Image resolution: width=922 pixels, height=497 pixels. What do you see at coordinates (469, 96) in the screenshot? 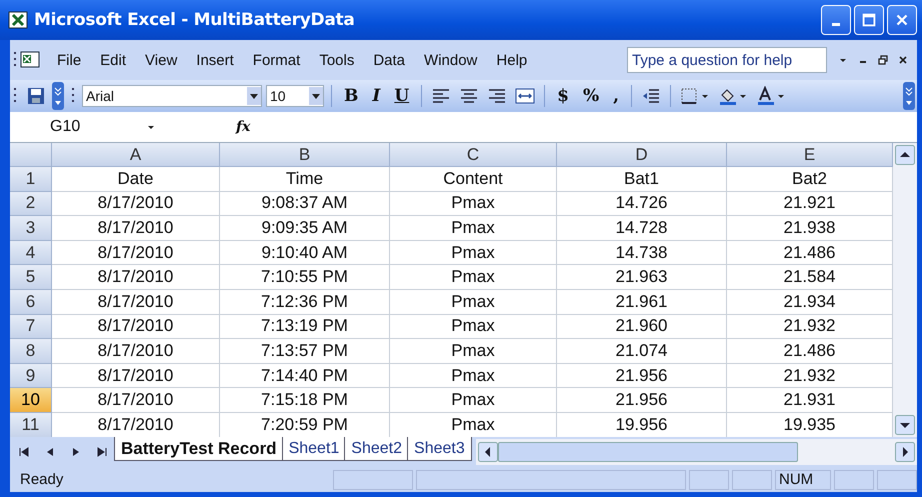
I see `align-center-icon` at bounding box center [469, 96].